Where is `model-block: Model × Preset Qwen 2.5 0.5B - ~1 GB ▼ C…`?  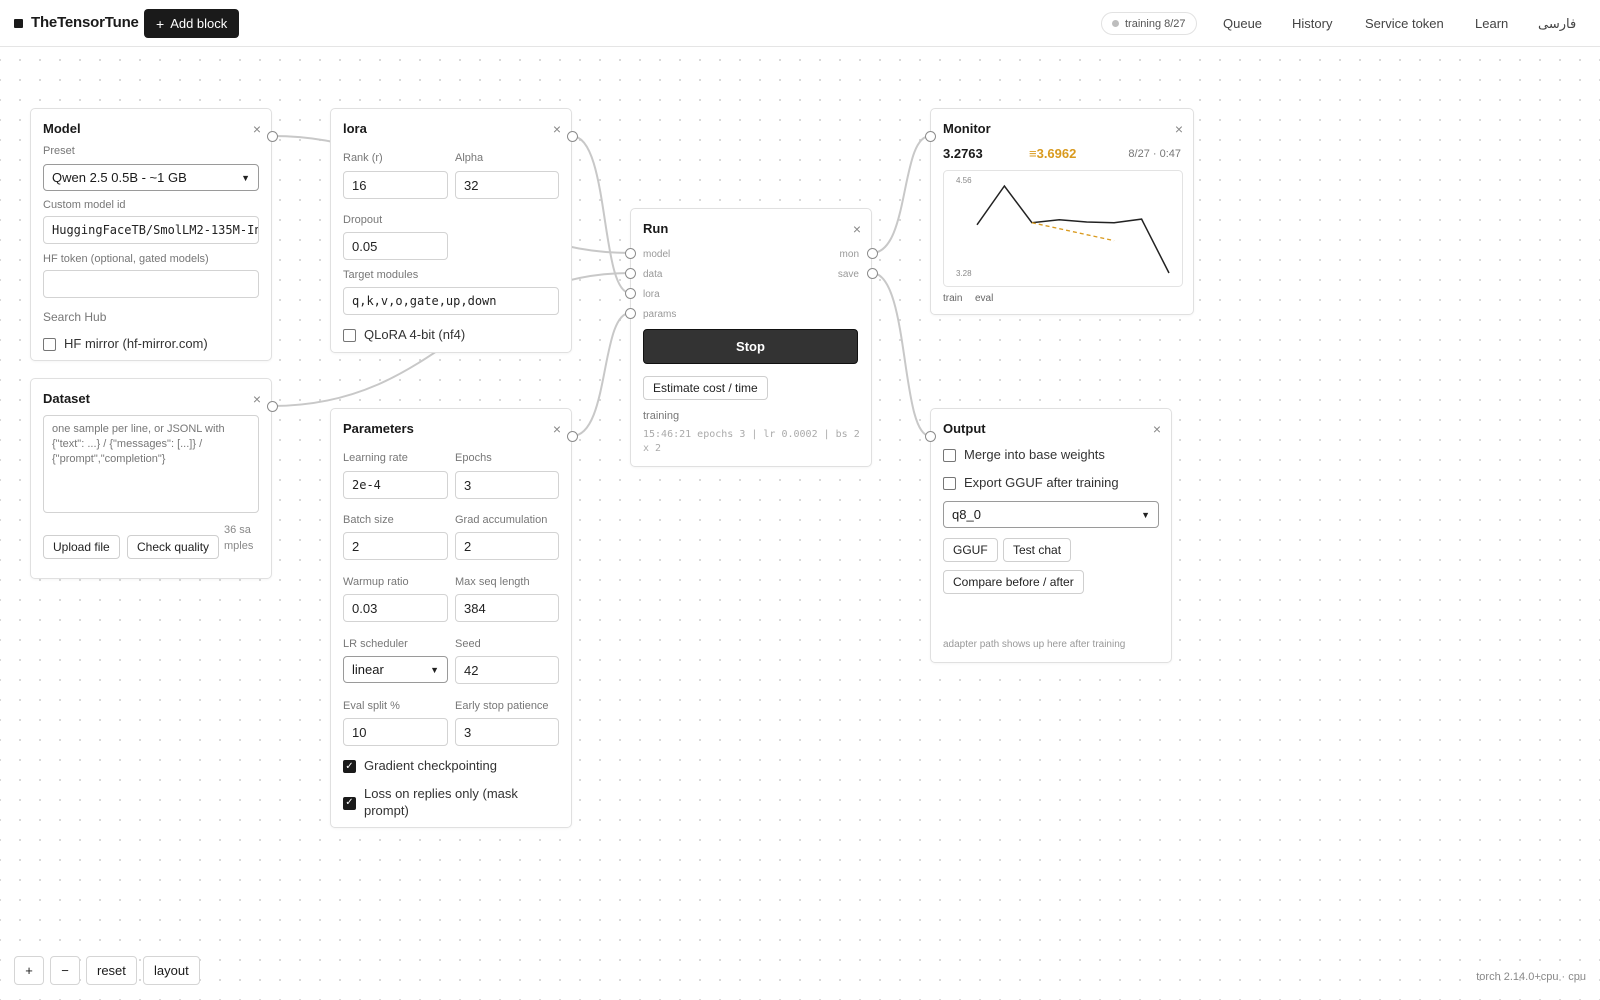
model-block: Model × Preset Qwen 2.5 0.5B - ~1 GB ▼ C… is located at coordinates (154, 234).